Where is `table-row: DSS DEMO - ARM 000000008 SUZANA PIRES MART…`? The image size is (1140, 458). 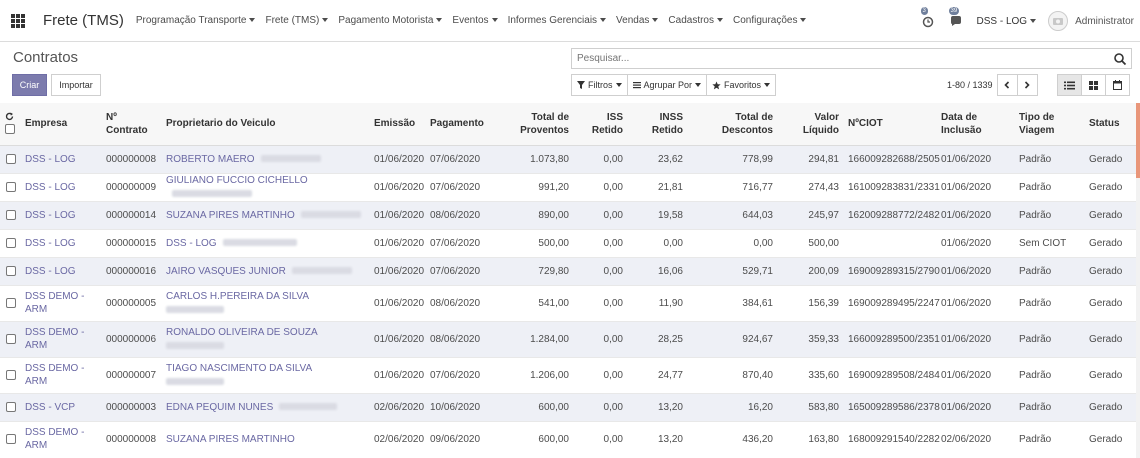 table-row: DSS DEMO - ARM 000000008 SUZANA PIRES MART… is located at coordinates (568, 438).